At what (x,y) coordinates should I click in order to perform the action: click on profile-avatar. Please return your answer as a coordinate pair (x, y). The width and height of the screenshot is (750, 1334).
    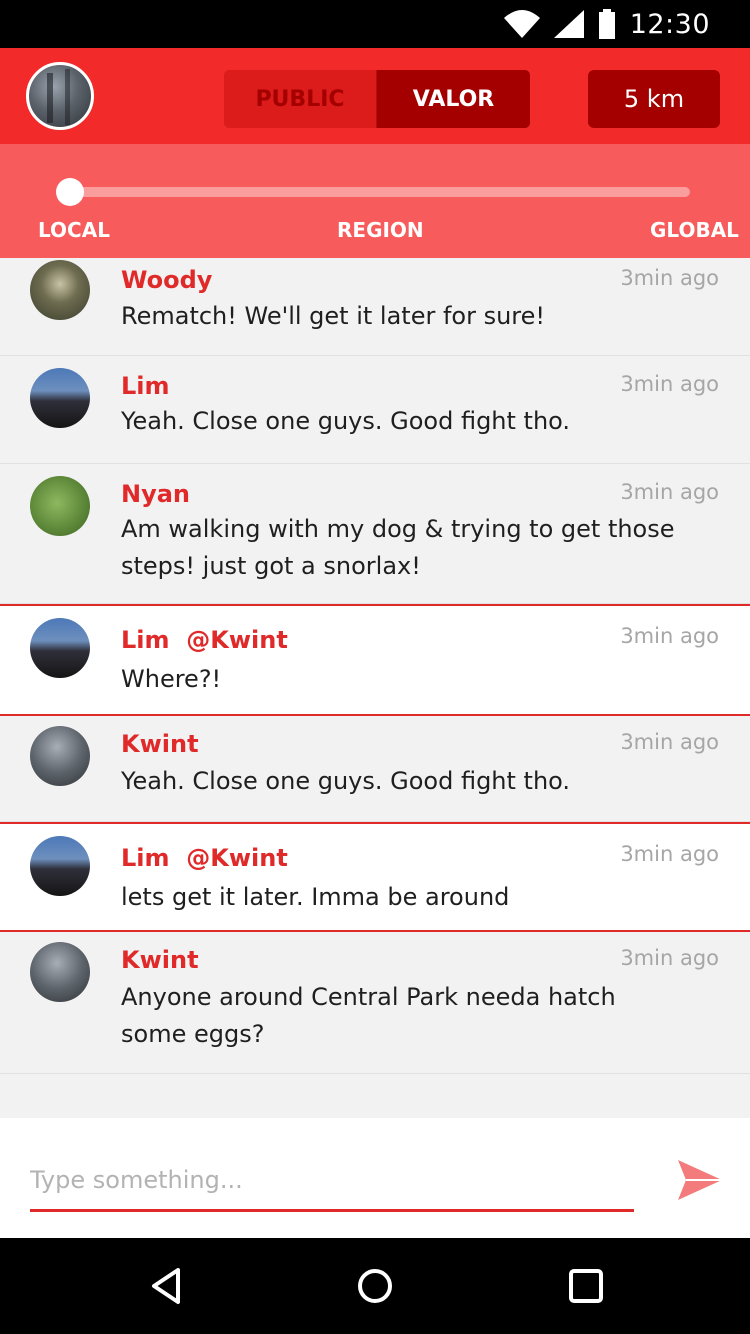
    Looking at the image, I should click on (60, 96).